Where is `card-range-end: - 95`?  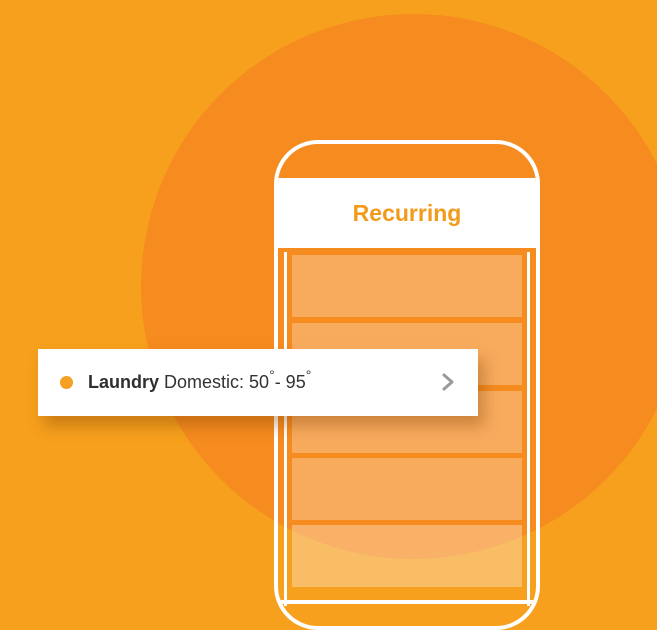
card-range-end: - 95 is located at coordinates (290, 382).